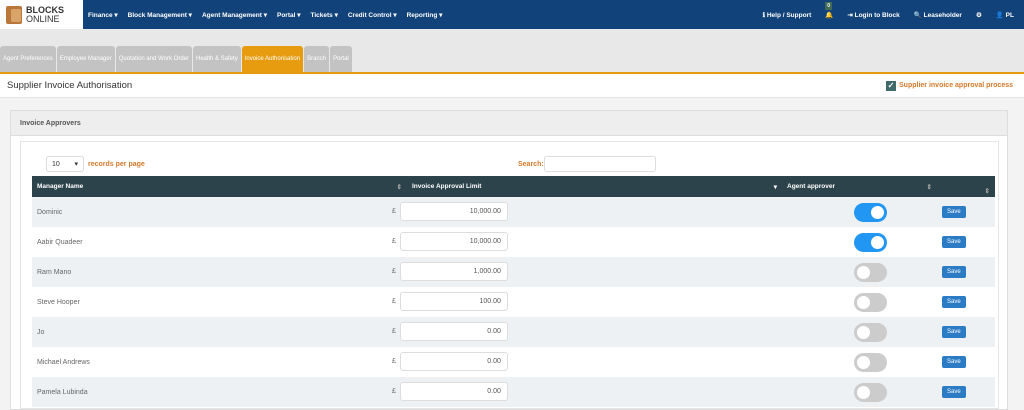 Image resolution: width=1024 pixels, height=410 pixels. Describe the element at coordinates (938, 15) in the screenshot. I see `leaseholder-search-link: 🔍 Leaseholder` at that location.